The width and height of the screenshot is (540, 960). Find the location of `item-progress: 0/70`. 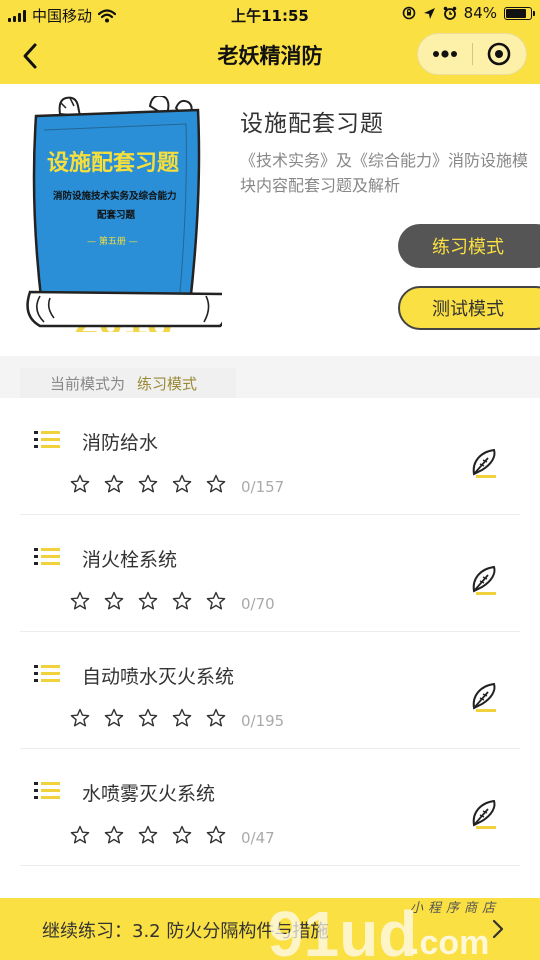

item-progress: 0/70 is located at coordinates (258, 604).